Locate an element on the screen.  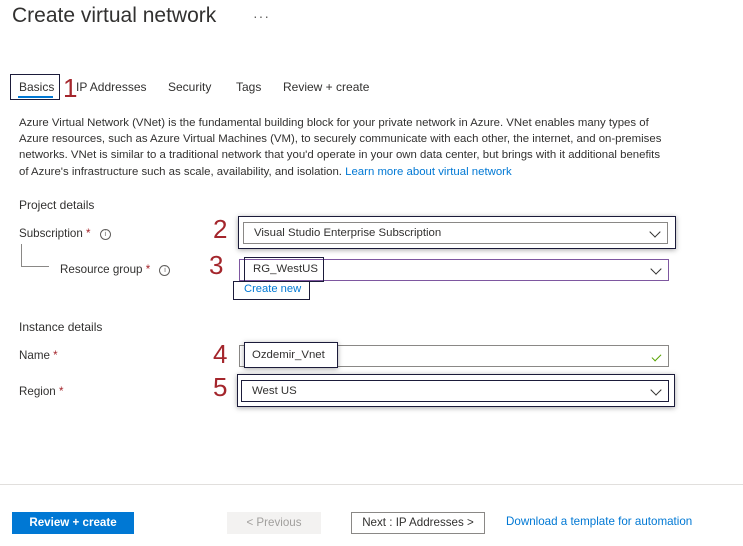
instance-details-heading: Instance details is located at coordinates (61, 327).